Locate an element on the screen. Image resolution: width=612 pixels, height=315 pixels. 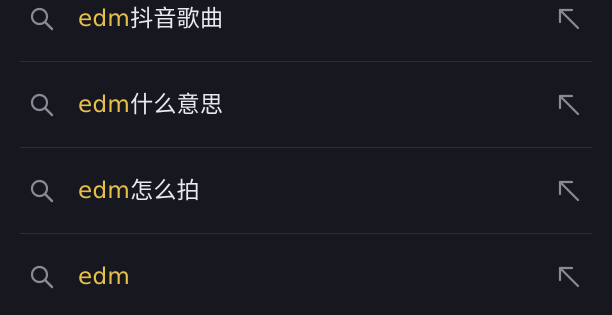
suggestion-completion: 抖音歌曲 is located at coordinates (177, 19).